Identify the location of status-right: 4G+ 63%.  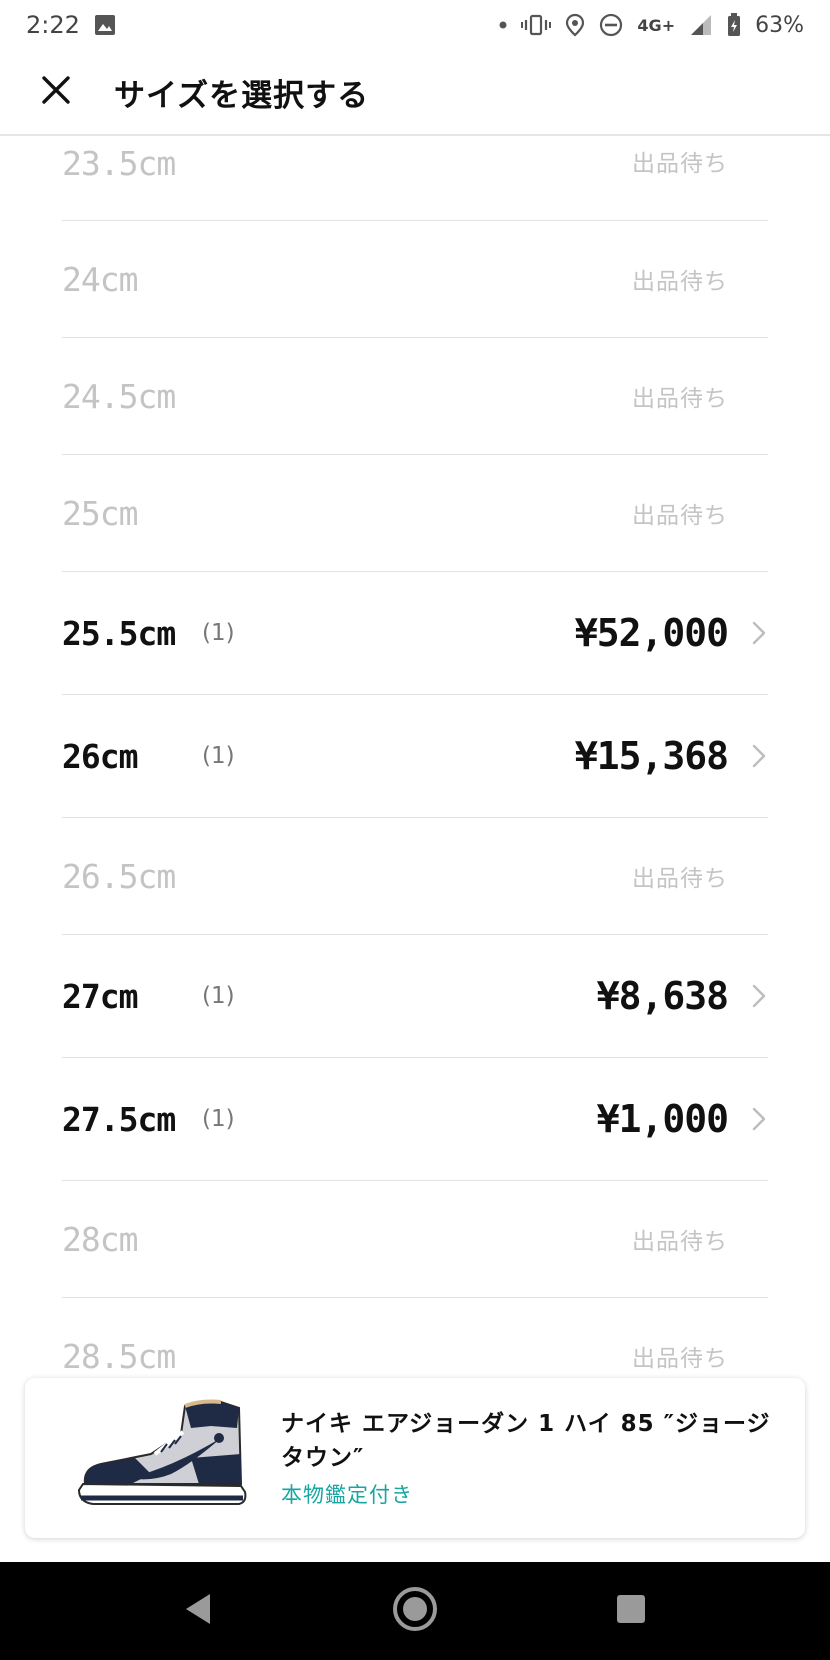
(651, 25).